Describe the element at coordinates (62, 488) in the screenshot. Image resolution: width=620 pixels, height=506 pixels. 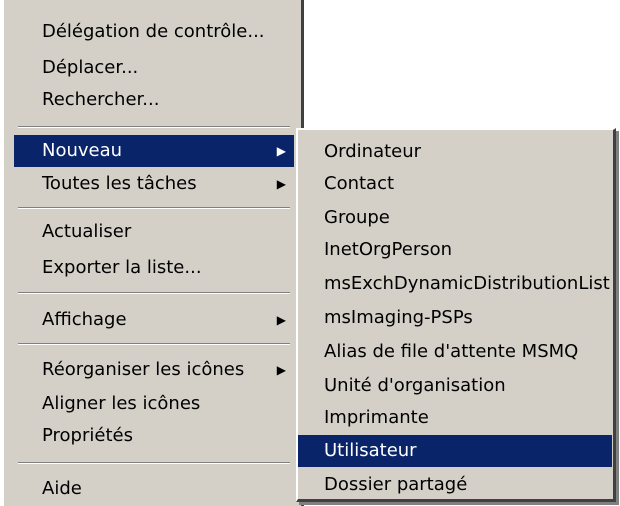
I see `menu-item-label: Aide` at that location.